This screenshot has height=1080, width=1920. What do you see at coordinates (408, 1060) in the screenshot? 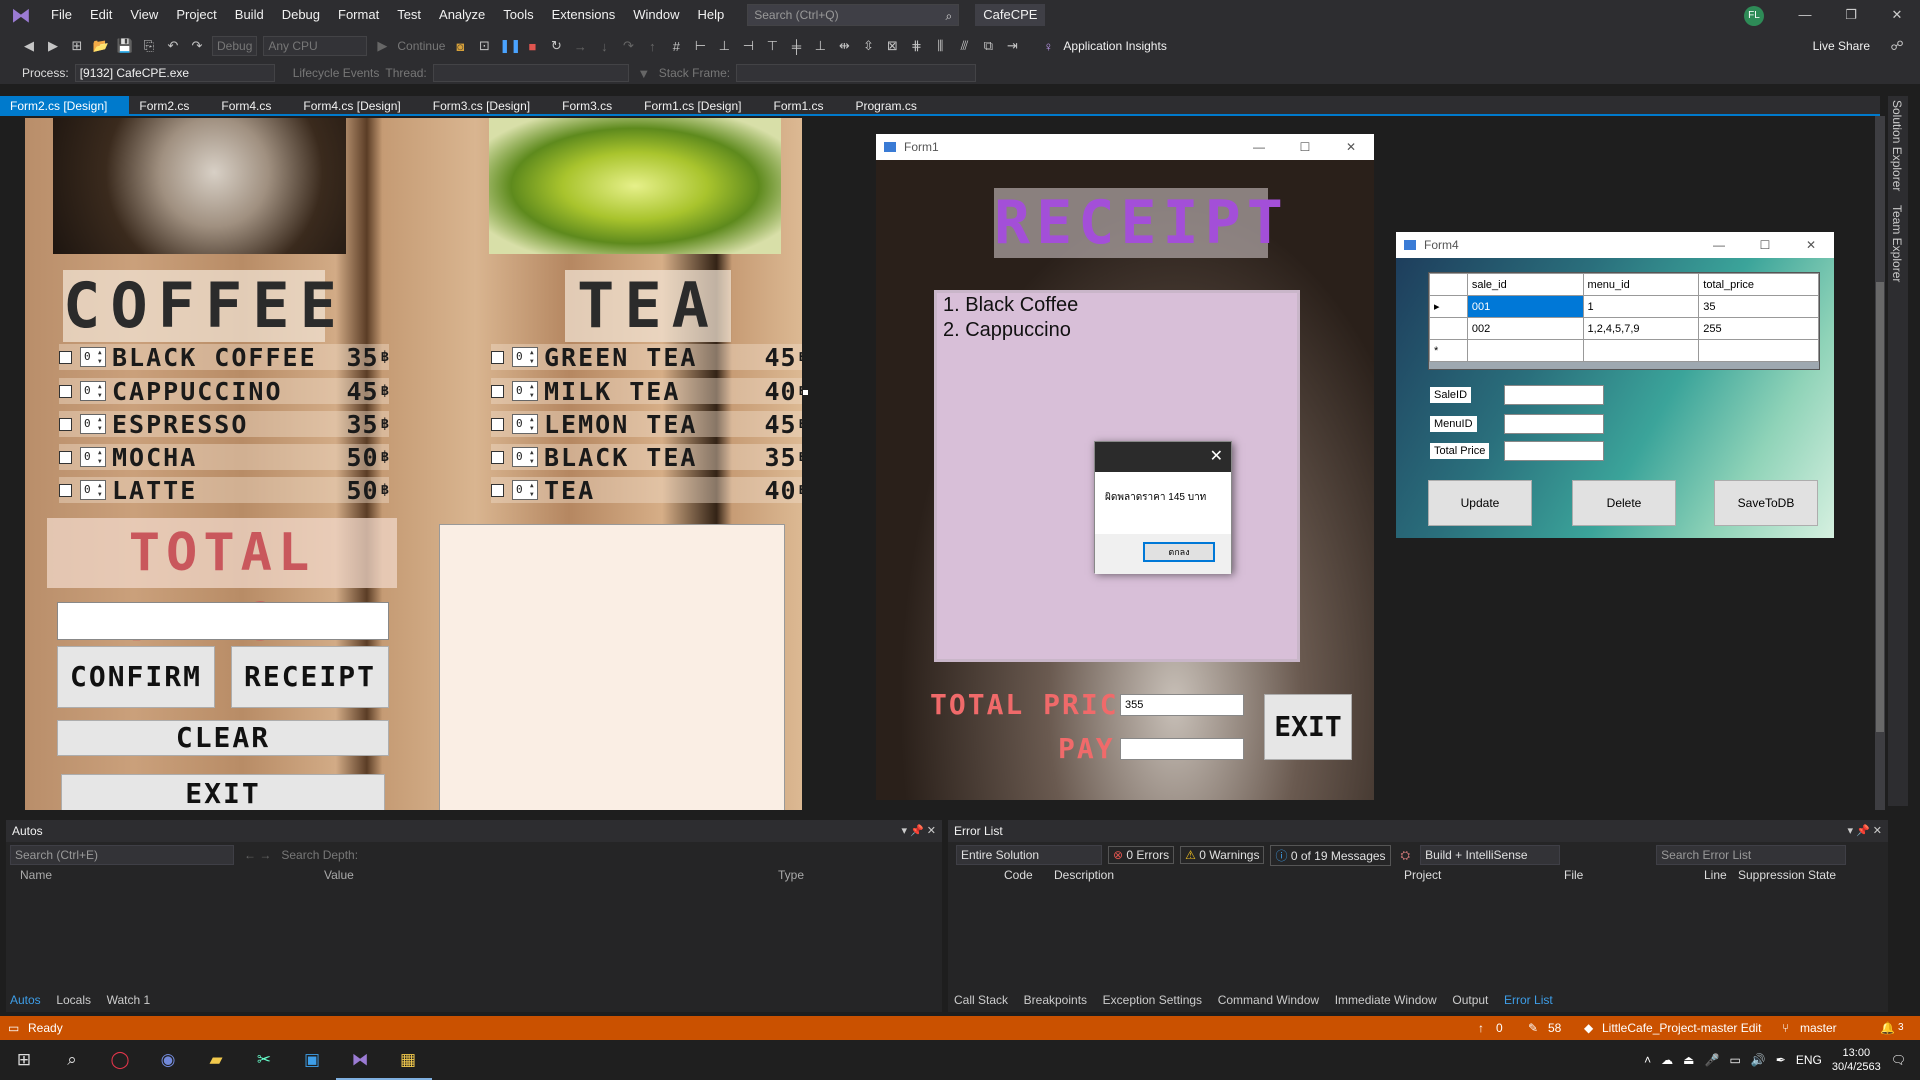
I see `cafe-app-icon: ▦` at bounding box center [408, 1060].